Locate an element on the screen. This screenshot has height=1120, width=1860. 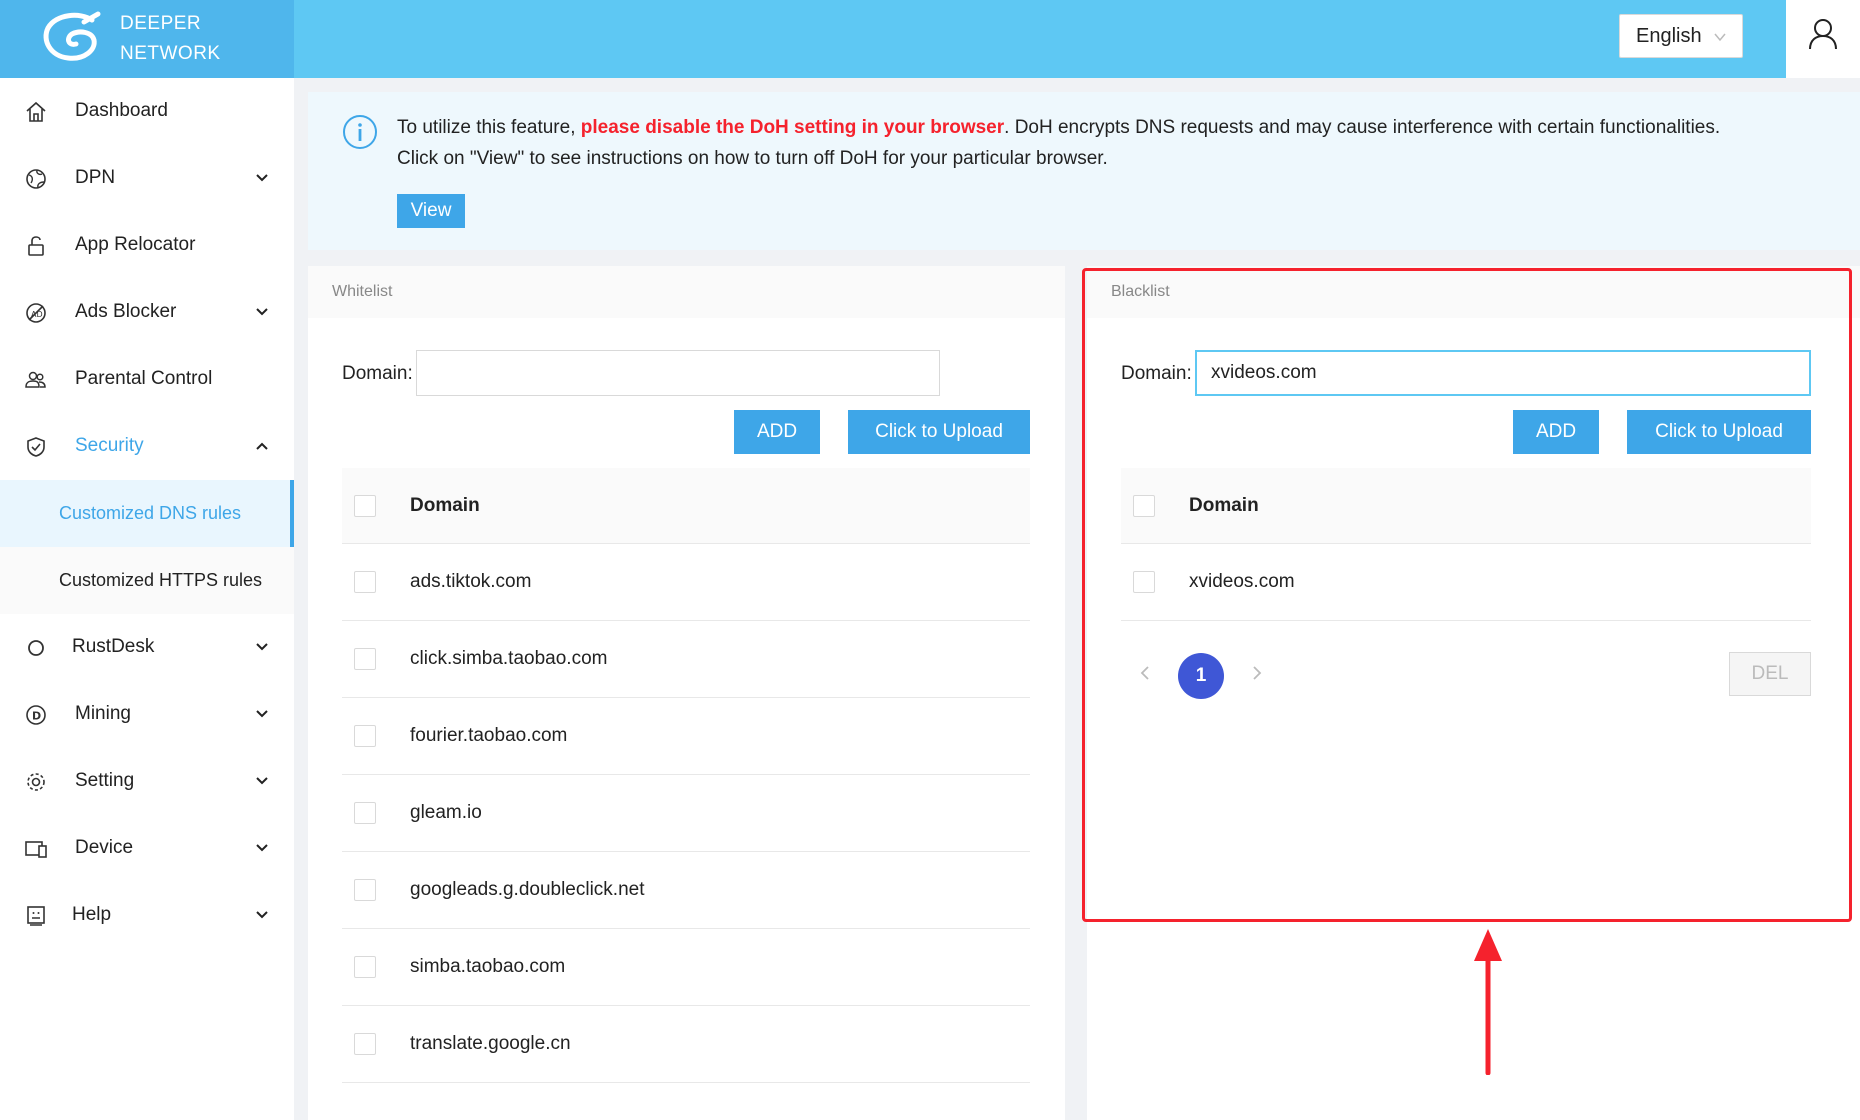
pagination-next-icon is located at coordinates (1257, 673).